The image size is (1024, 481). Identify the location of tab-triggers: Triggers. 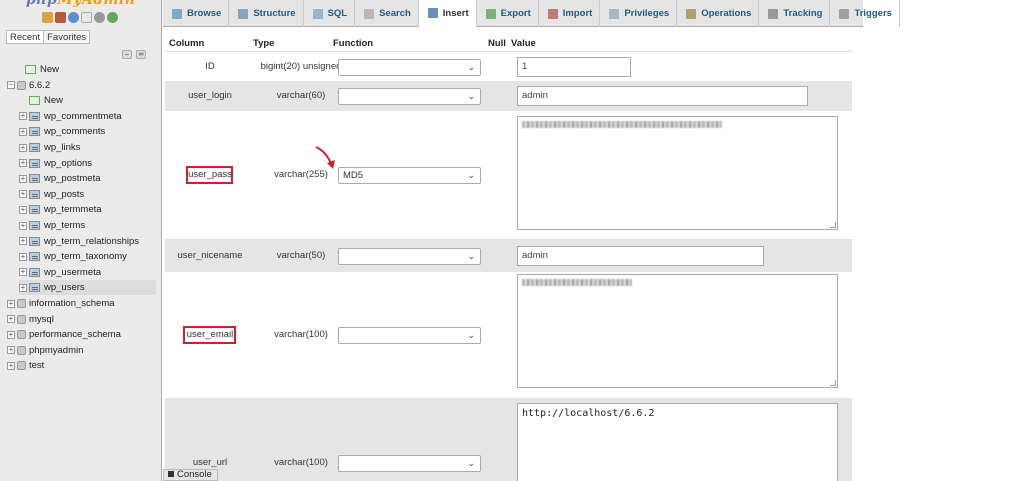
(865, 13).